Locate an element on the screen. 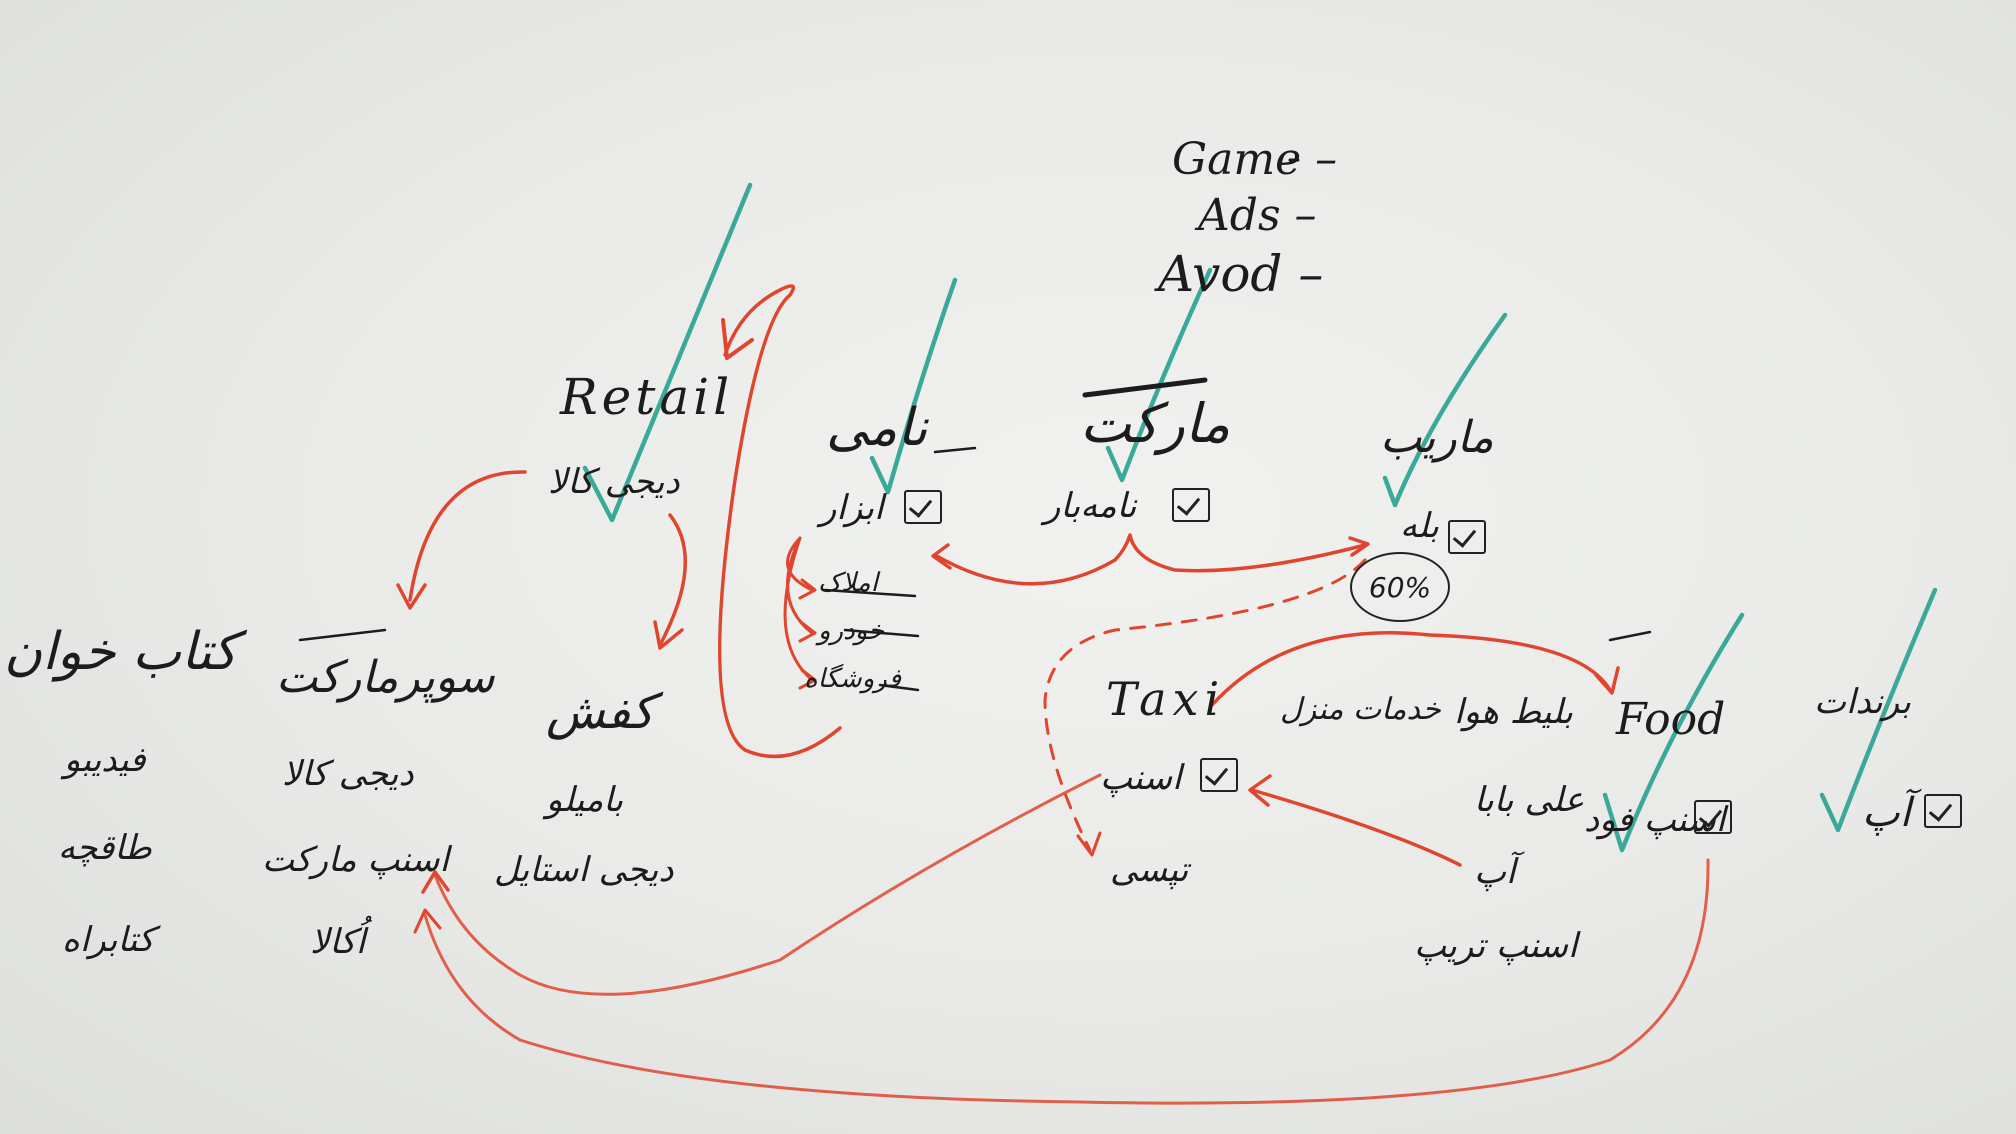  kafsh-bamilo: بامیلو is located at coordinates (585, 800).